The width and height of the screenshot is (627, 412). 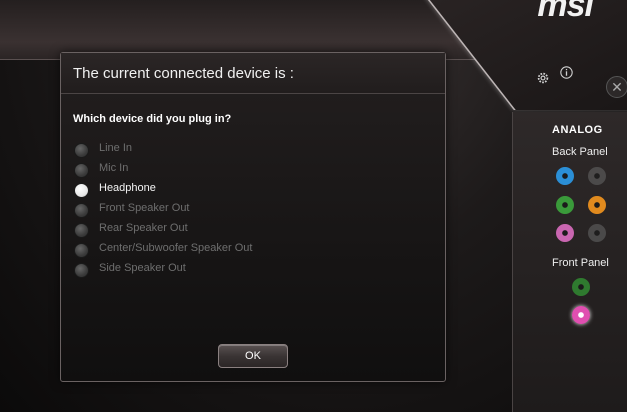 What do you see at coordinates (152, 119) in the screenshot?
I see `device-question: Which device did you plug in?` at bounding box center [152, 119].